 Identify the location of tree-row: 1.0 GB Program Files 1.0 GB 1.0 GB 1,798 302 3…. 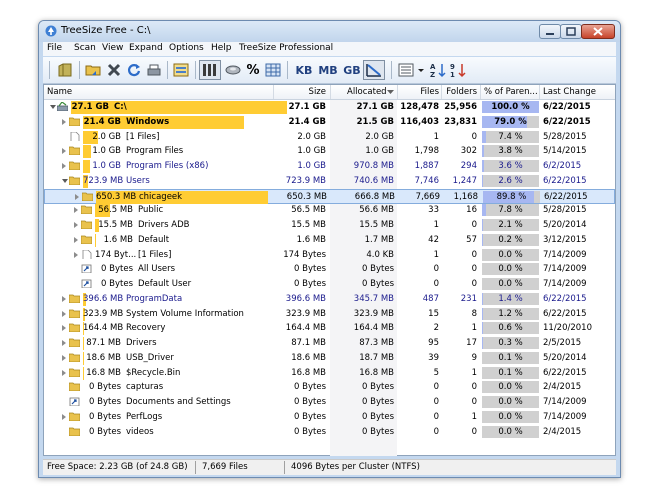
(329, 151).